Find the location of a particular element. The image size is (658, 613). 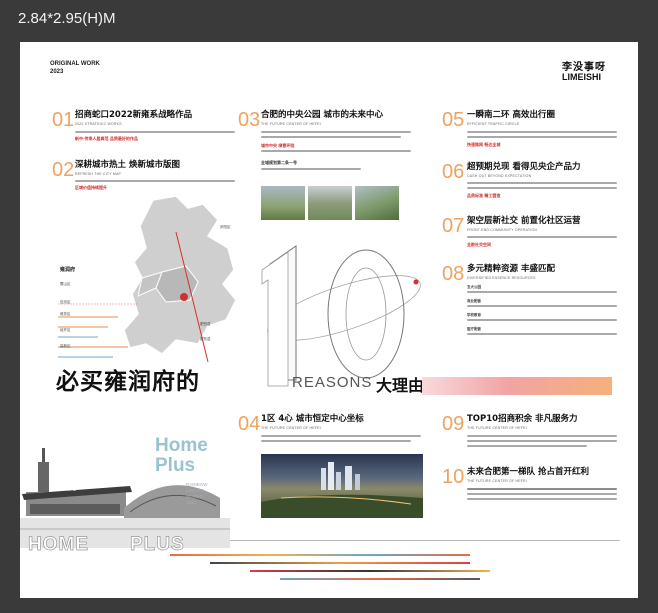

original-work-label: ORIGINAL WORK 2023 is located at coordinates (75, 68).